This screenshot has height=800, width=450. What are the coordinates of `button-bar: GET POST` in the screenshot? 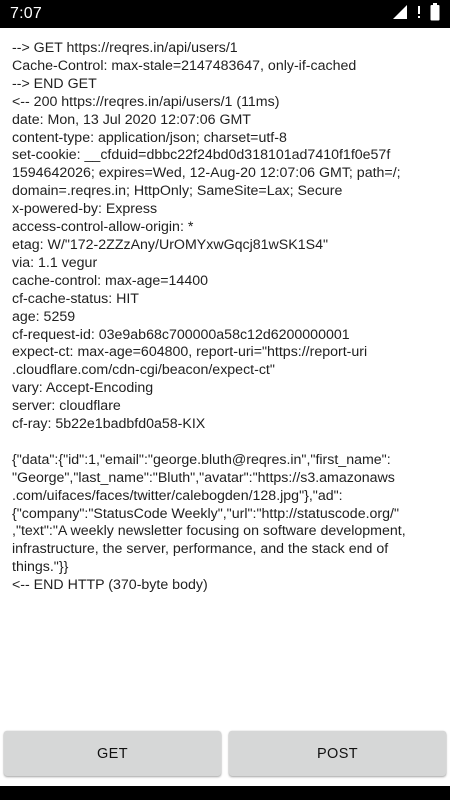 It's located at (225, 750).